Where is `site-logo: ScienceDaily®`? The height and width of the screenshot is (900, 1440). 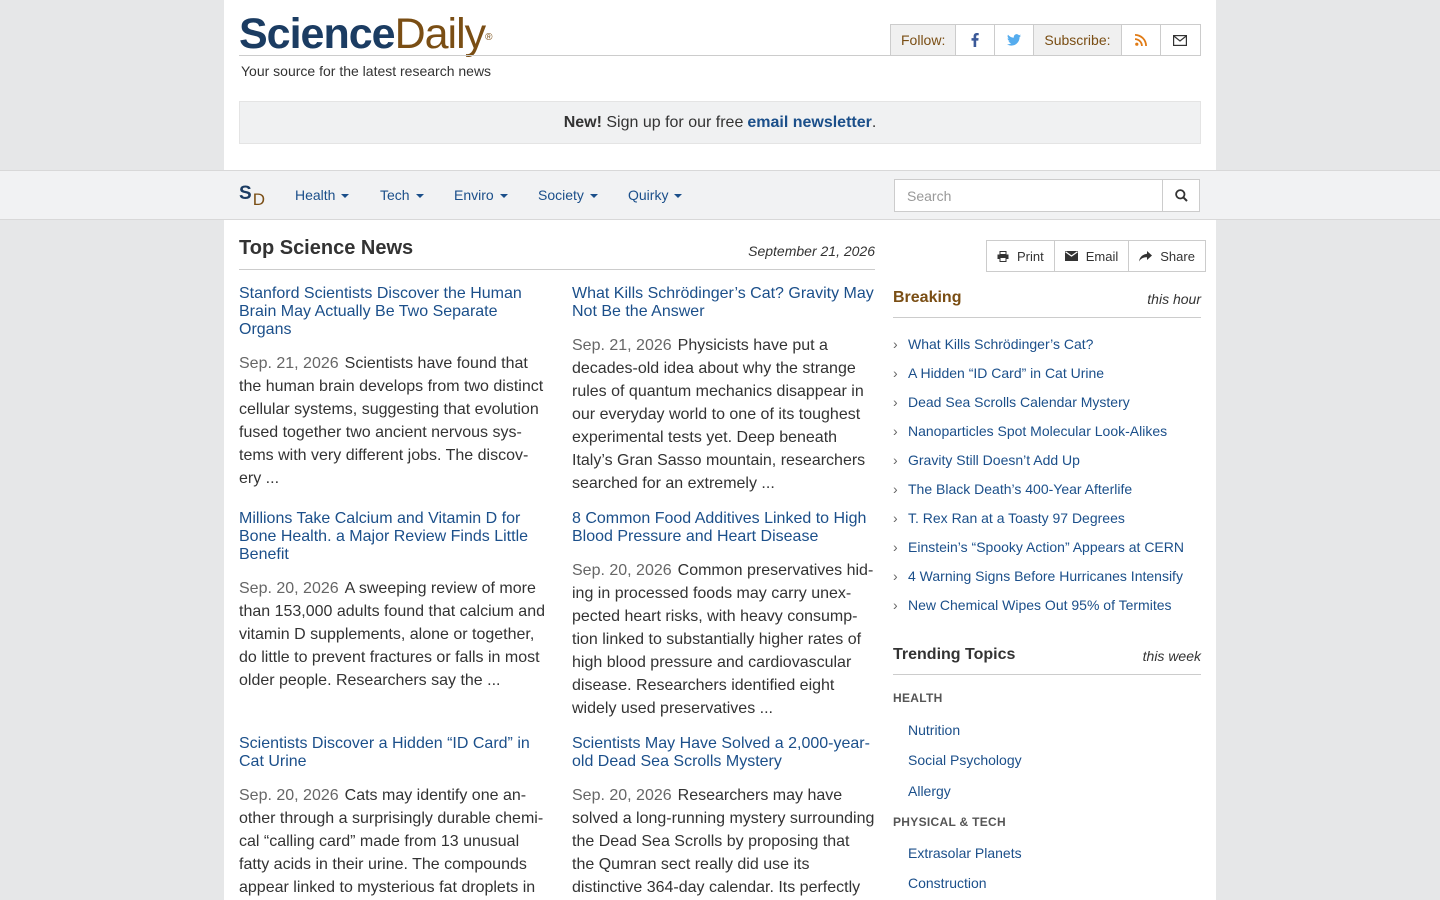 site-logo: ScienceDaily® is located at coordinates (366, 34).